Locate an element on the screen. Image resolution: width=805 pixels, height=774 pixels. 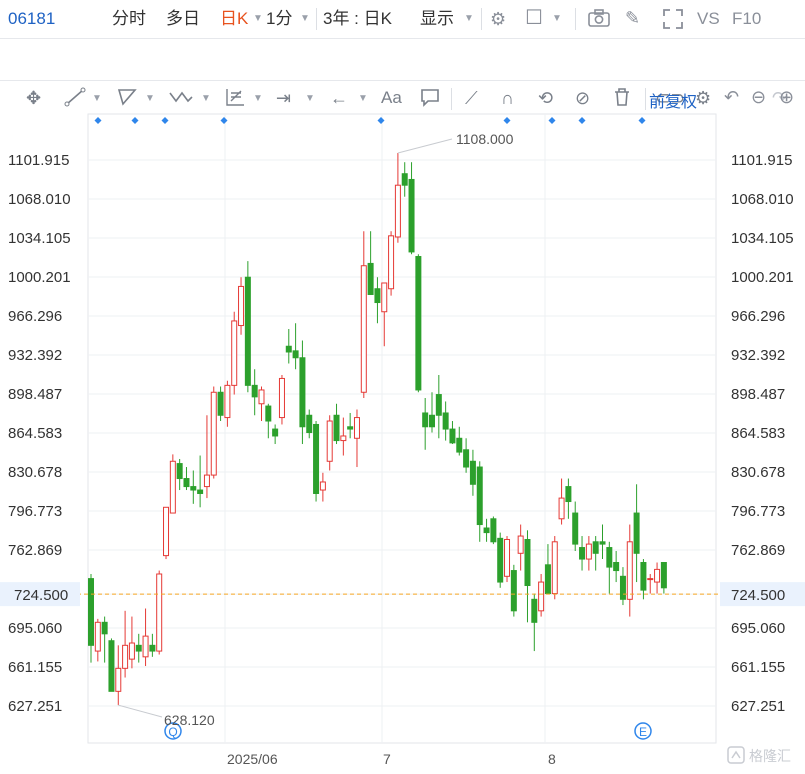
x-axis: 2025/06 7 8 is located at coordinates (391, 759).